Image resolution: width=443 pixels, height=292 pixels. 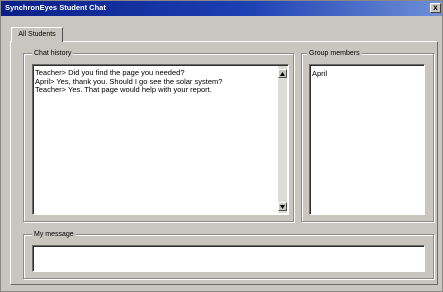 I want to click on group-members-label: Group members, so click(x=334, y=53).